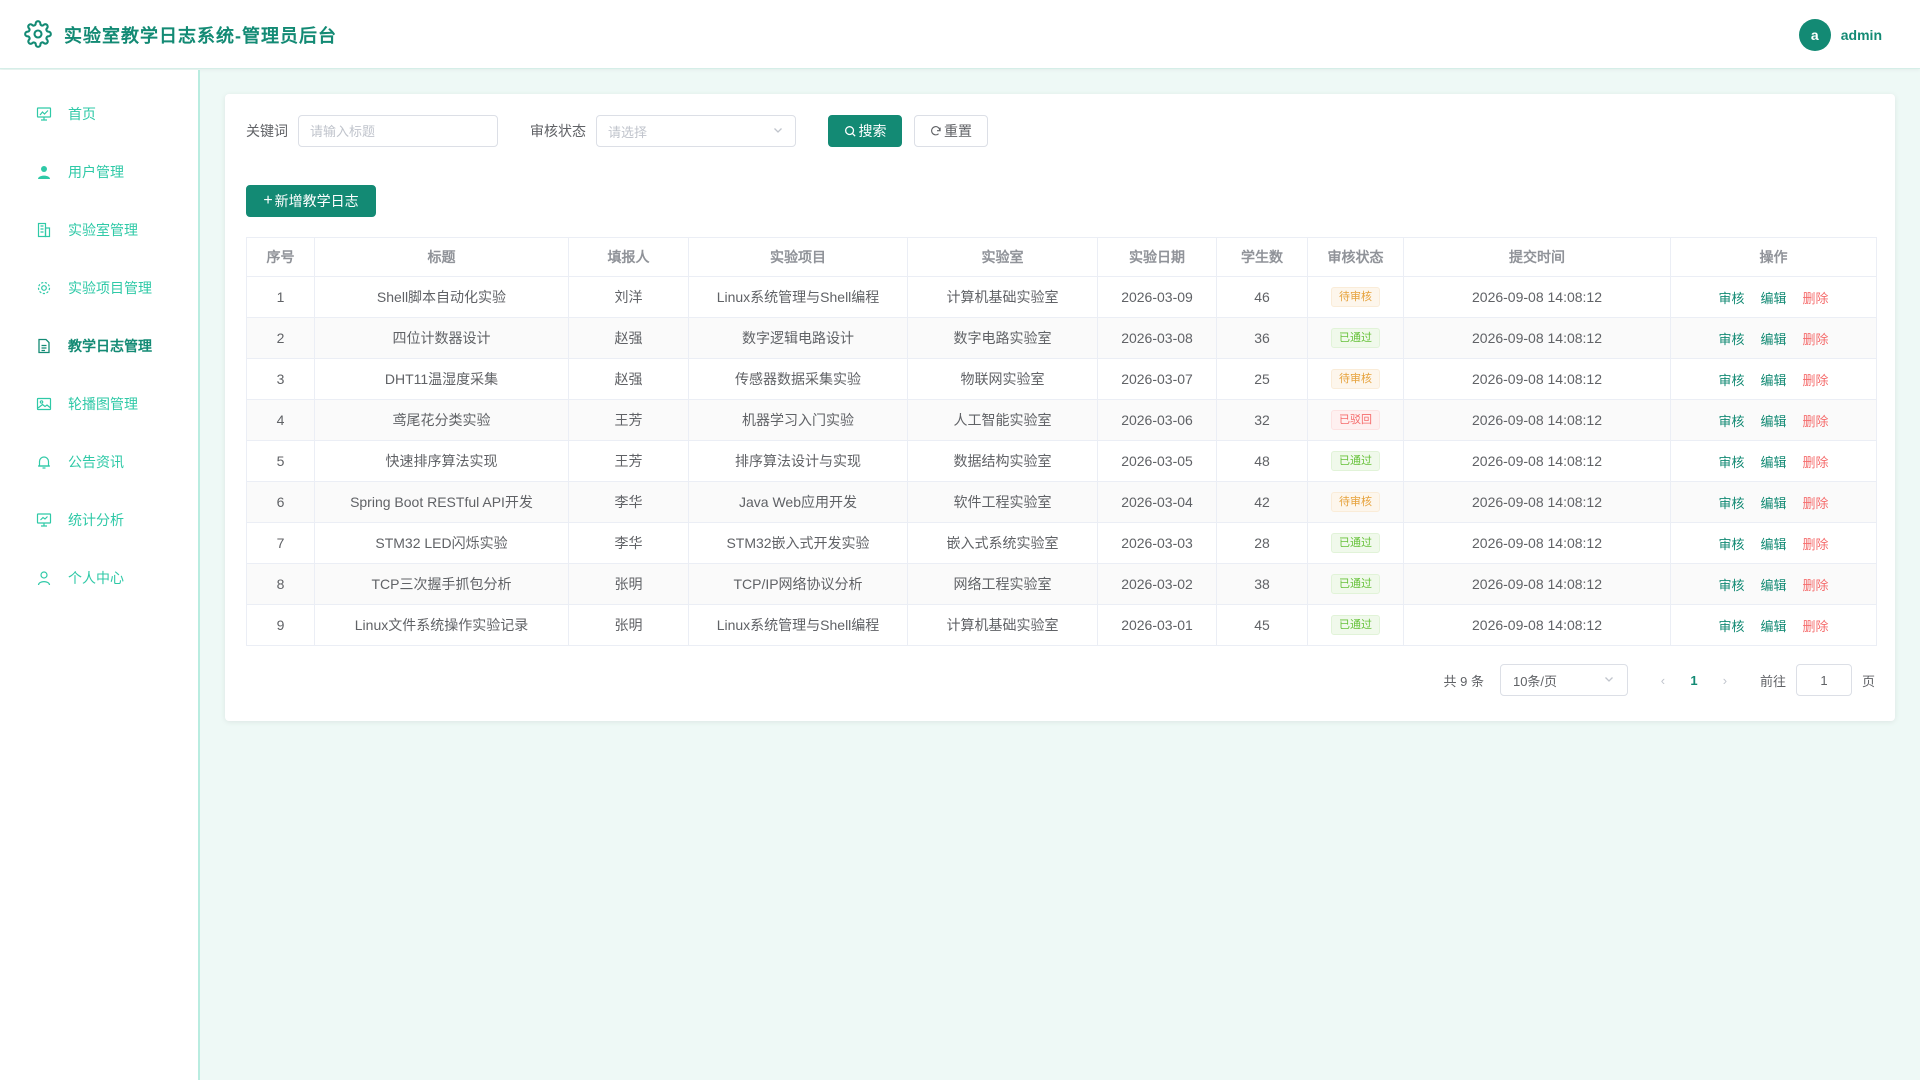 The width and height of the screenshot is (1920, 1080). I want to click on column-header: 标题, so click(441, 257).